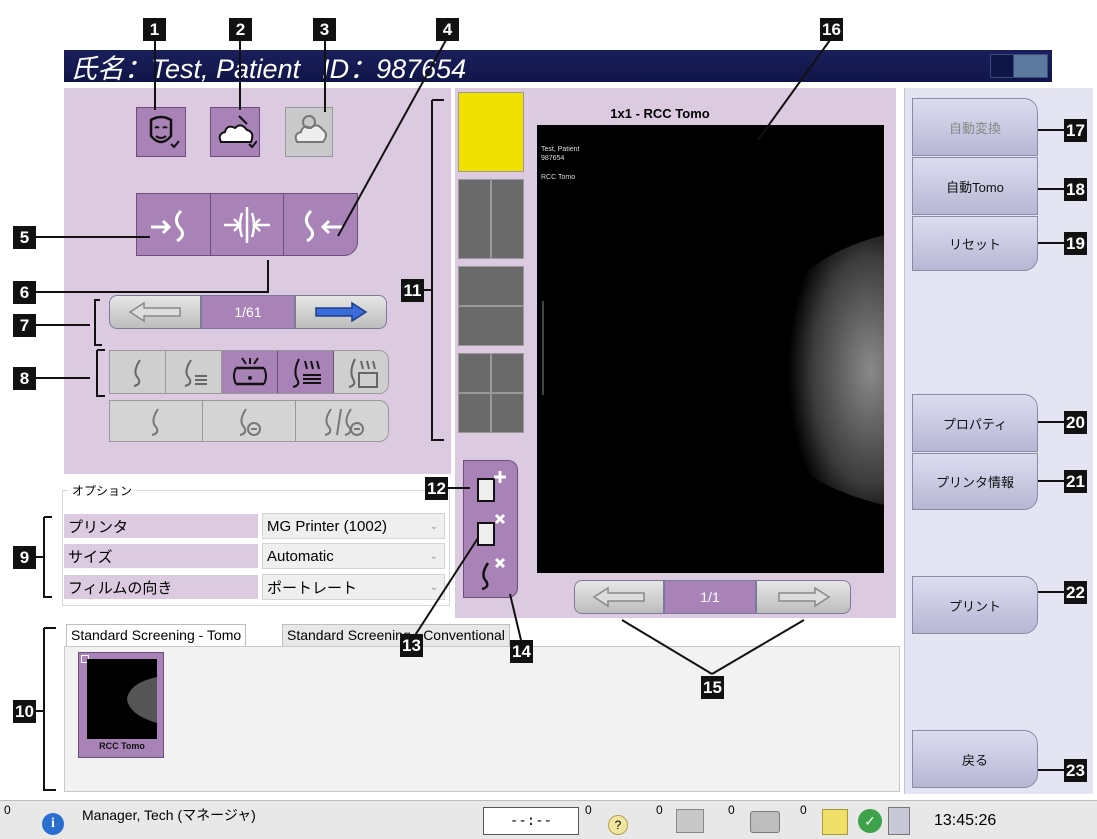 Image resolution: width=1097 pixels, height=839 pixels. What do you see at coordinates (154, 29) in the screenshot?
I see `callout-1: 1` at bounding box center [154, 29].